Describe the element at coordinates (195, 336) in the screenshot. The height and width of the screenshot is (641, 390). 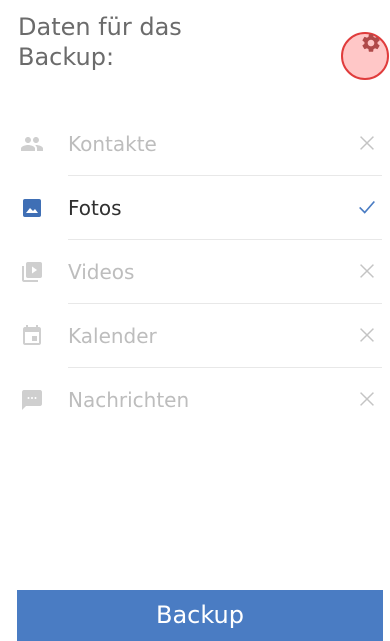
I see `list-item-kalender: Kalender` at that location.